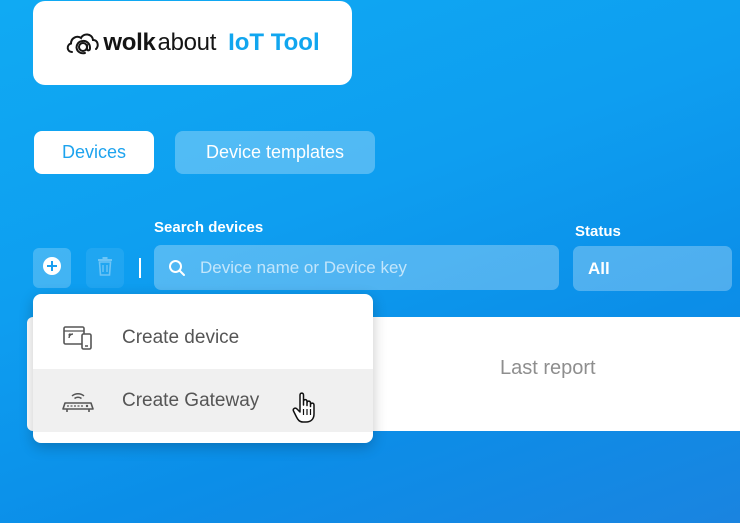 The image size is (740, 523). Describe the element at coordinates (177, 270) in the screenshot. I see `search-icon` at that location.